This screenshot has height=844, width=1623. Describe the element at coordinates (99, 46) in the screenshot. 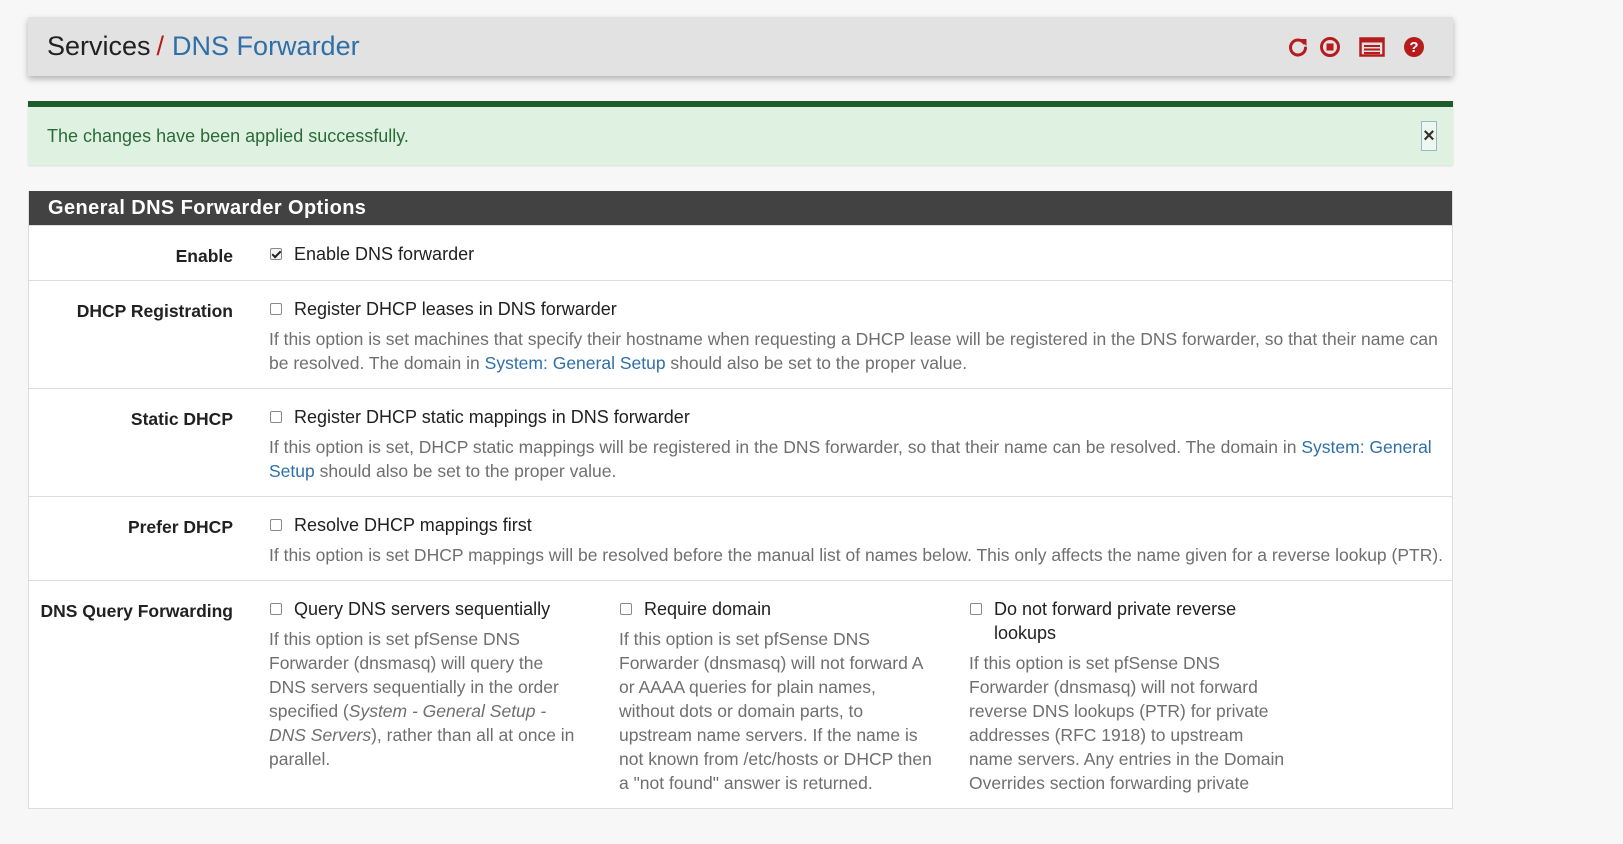

I see `breadcrumb-services: Services` at that location.